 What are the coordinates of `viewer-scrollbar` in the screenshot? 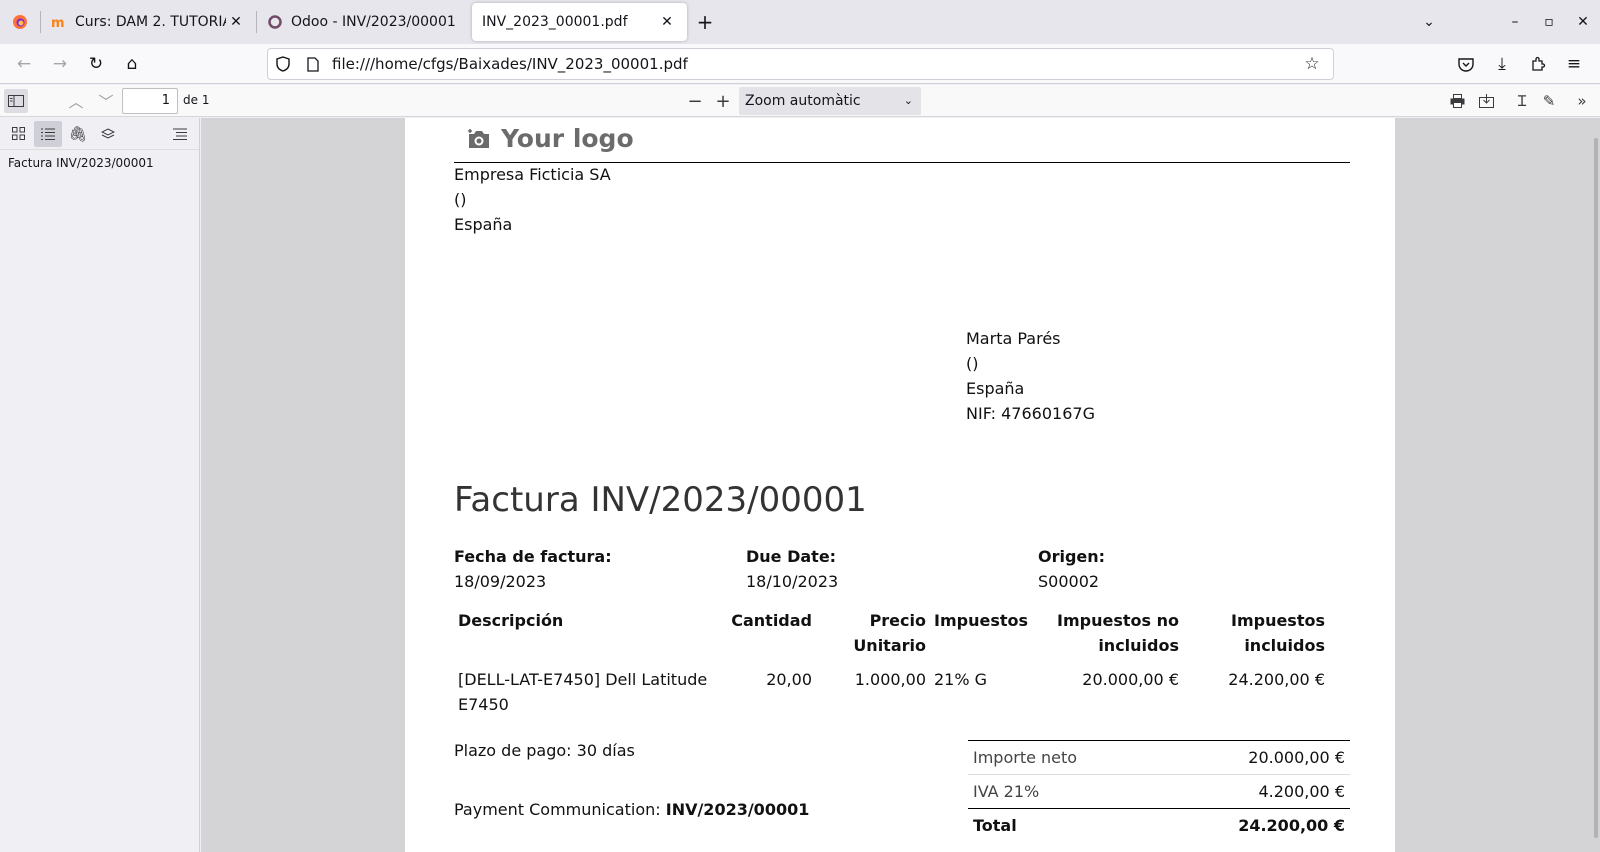 It's located at (1596, 488).